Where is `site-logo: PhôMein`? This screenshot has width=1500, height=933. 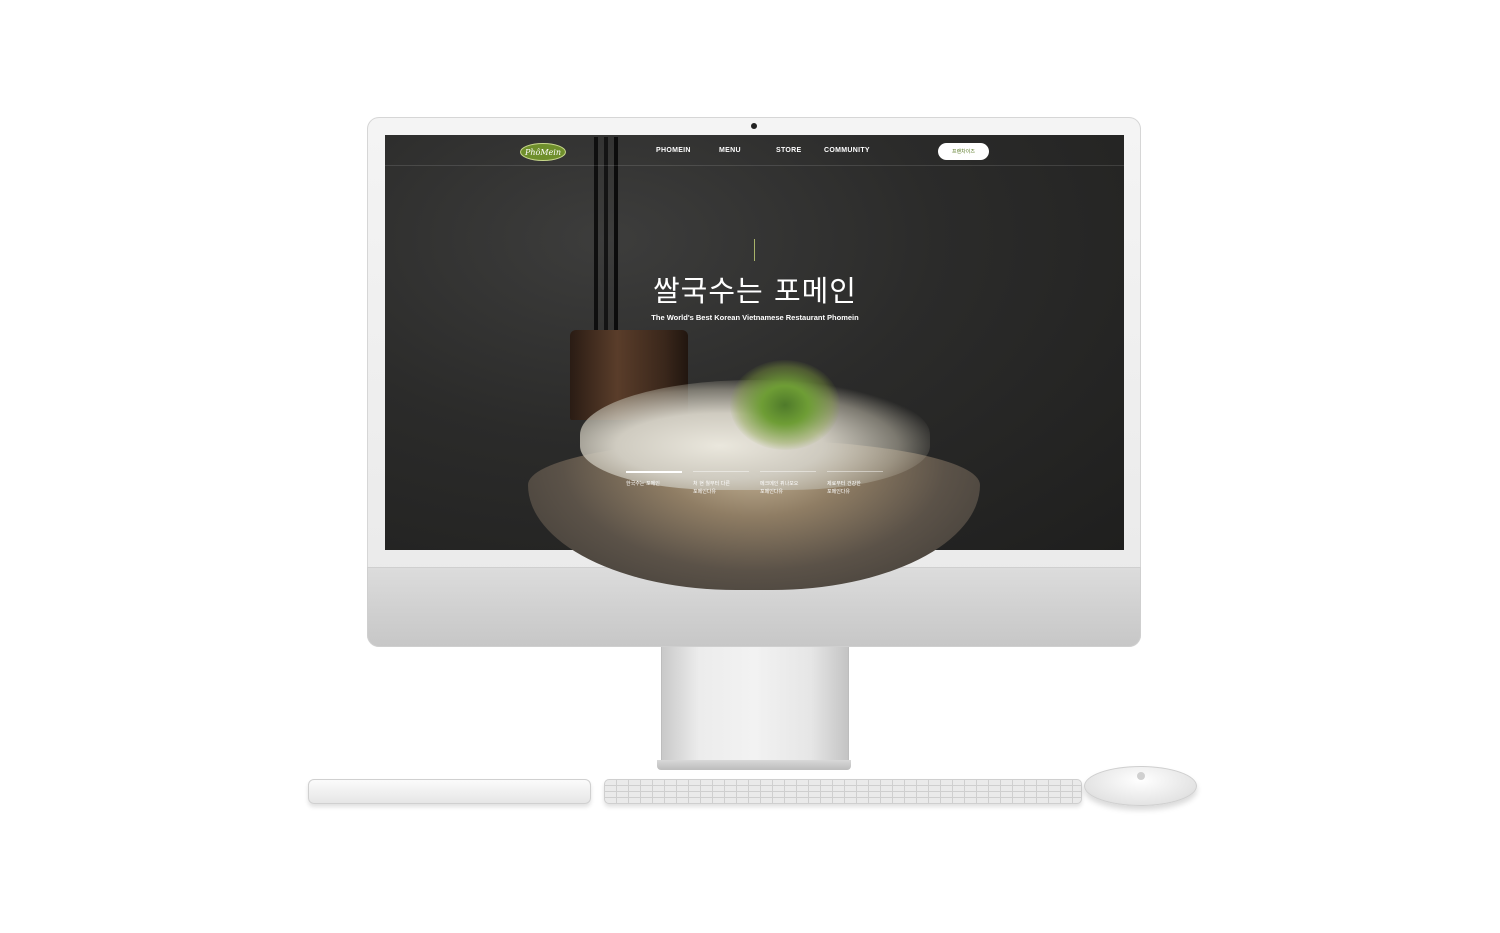
site-logo: PhôMein is located at coordinates (543, 152).